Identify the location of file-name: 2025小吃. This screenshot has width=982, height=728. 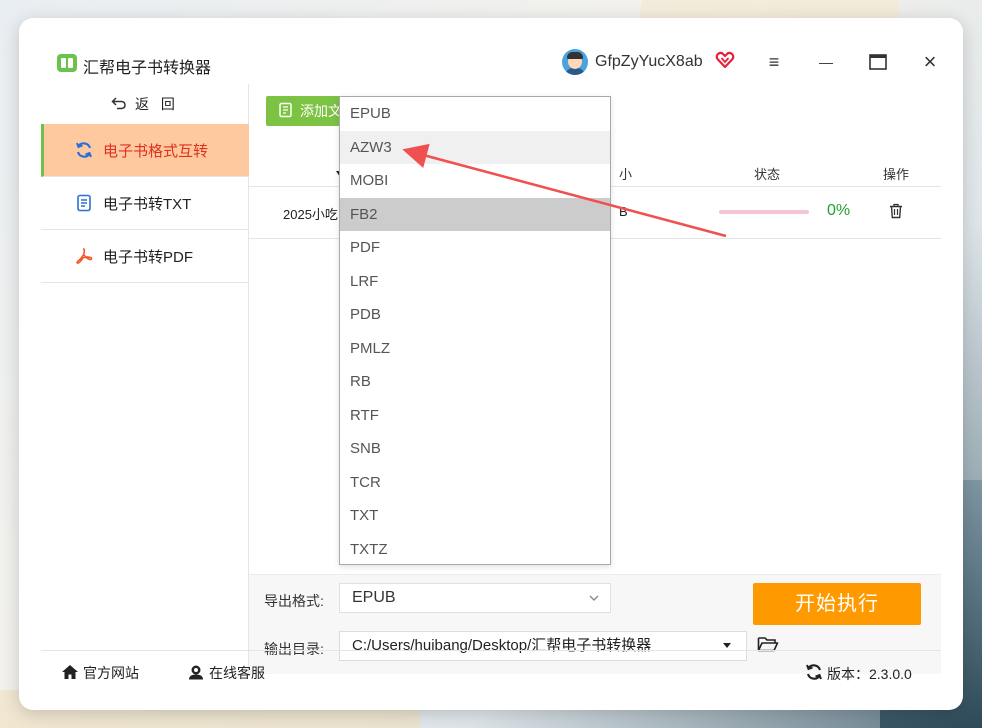
(310, 214).